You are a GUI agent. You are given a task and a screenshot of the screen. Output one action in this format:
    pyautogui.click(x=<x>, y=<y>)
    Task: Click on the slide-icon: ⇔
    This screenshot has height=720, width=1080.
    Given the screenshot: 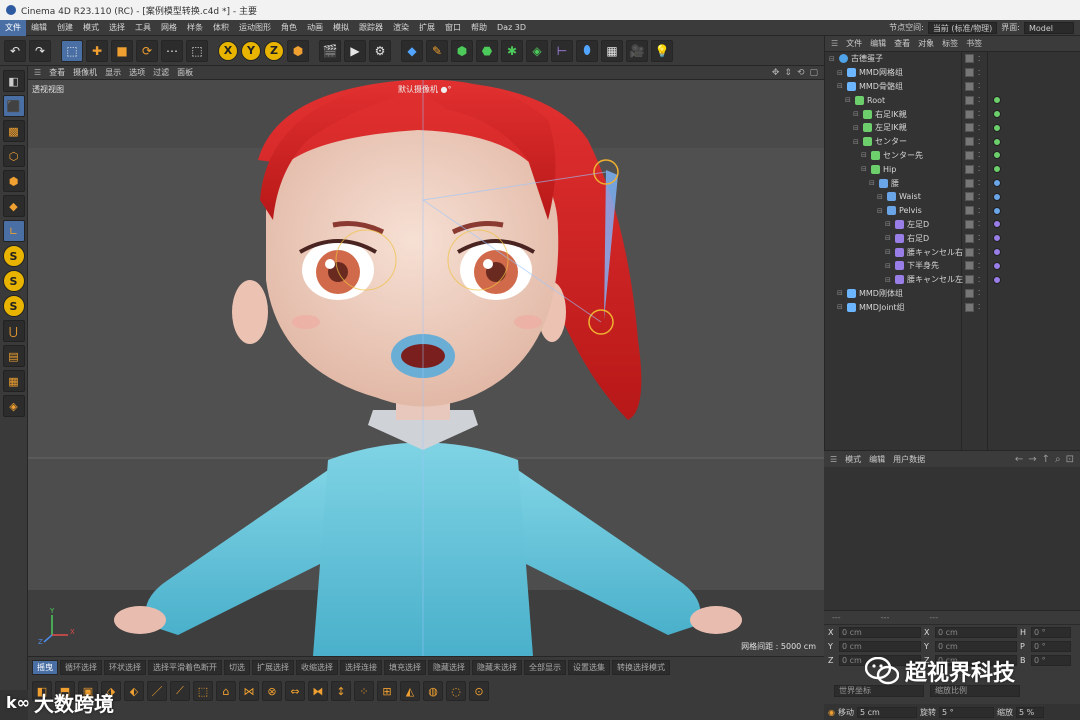 What is the action you would take?
    pyautogui.click(x=295, y=691)
    